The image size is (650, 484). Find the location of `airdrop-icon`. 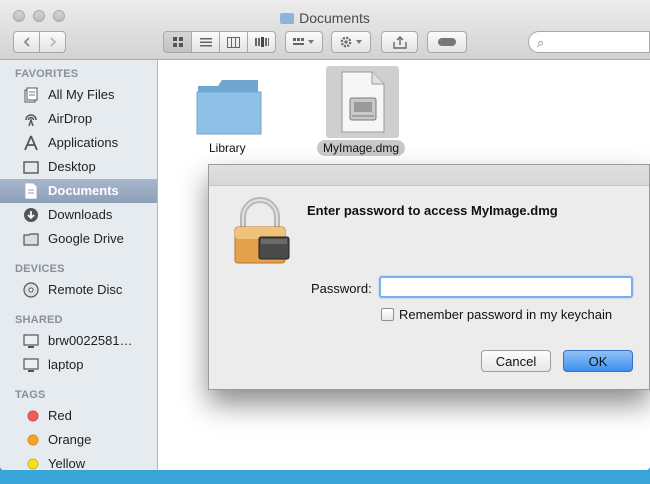

airdrop-icon is located at coordinates (31, 120).